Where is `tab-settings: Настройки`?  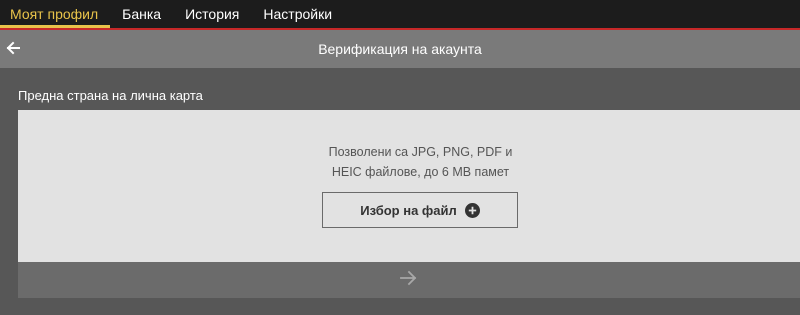
tab-settings: Настройки is located at coordinates (297, 14).